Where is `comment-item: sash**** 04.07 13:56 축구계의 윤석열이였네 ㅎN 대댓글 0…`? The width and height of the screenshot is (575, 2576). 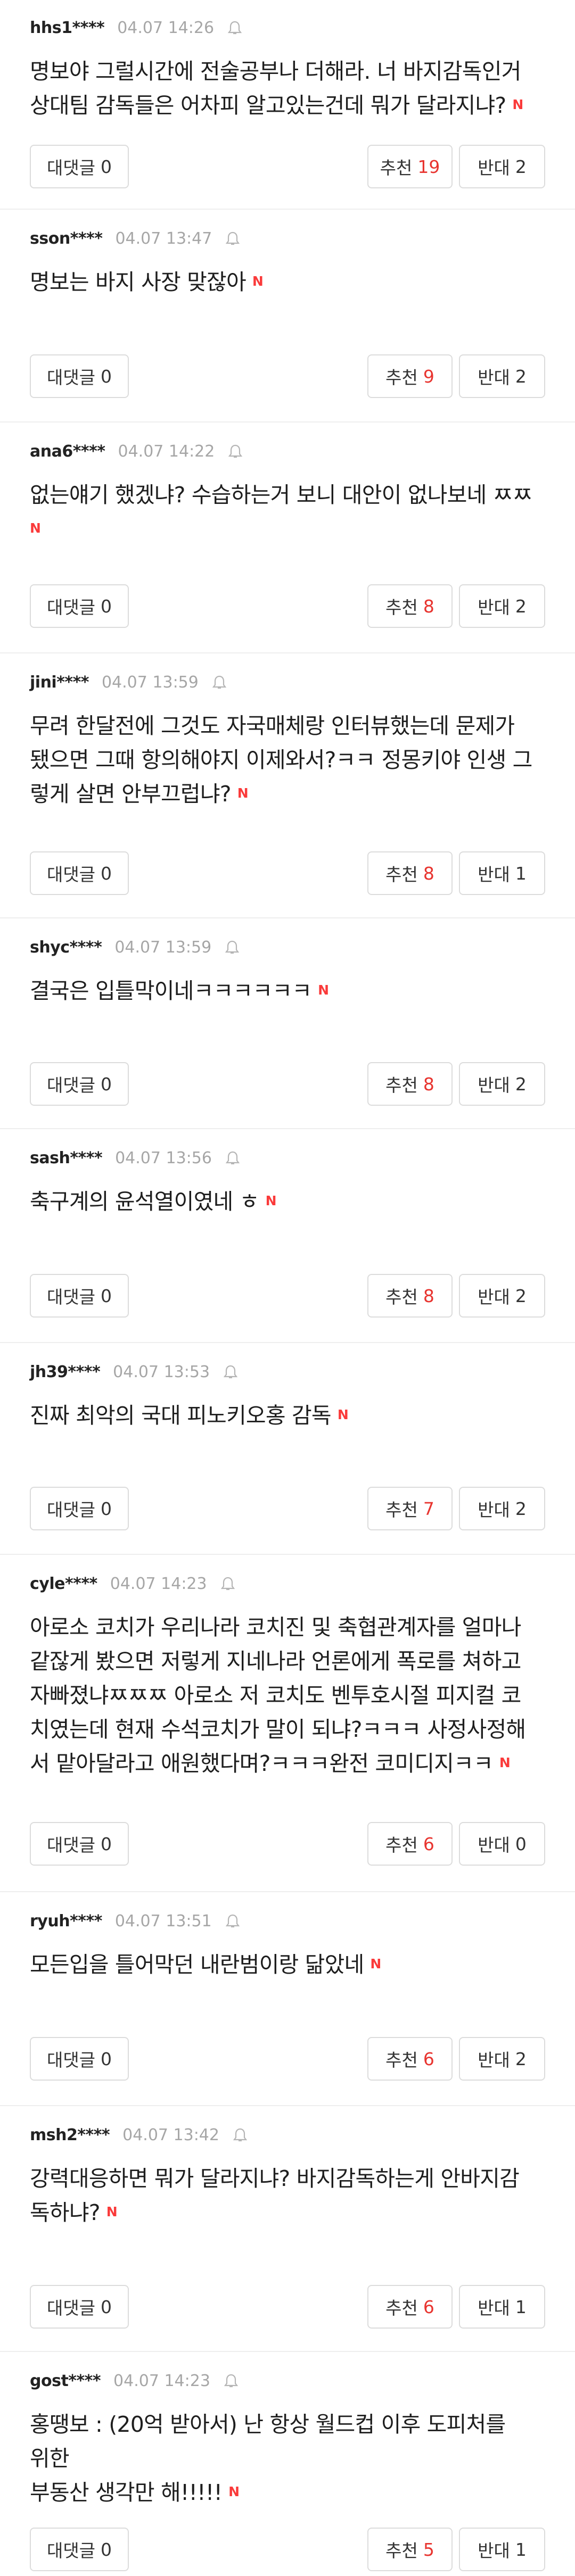 comment-item: sash**** 04.07 13:56 축구계의 윤석열이였네 ㅎN 대댓글 0… is located at coordinates (287, 1236).